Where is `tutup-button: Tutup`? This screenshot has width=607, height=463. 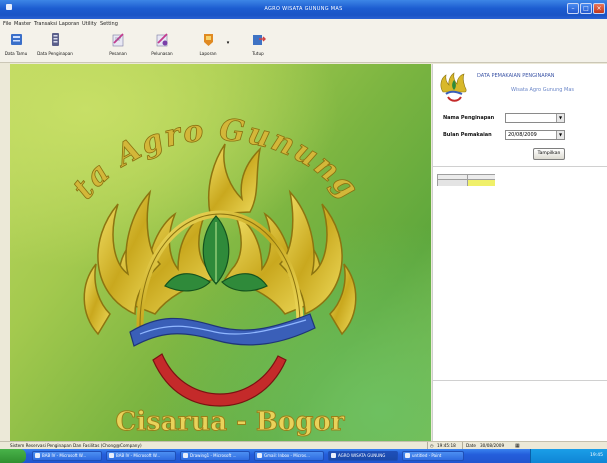 tutup-button: Tutup is located at coordinates (258, 46).